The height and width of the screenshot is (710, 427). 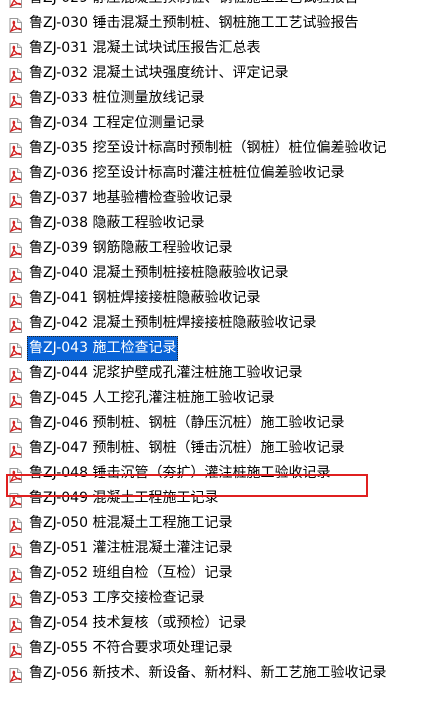 I want to click on file-name-label: 鲁ZJ-037 地基验槽检查验收记录, so click(x=131, y=198).